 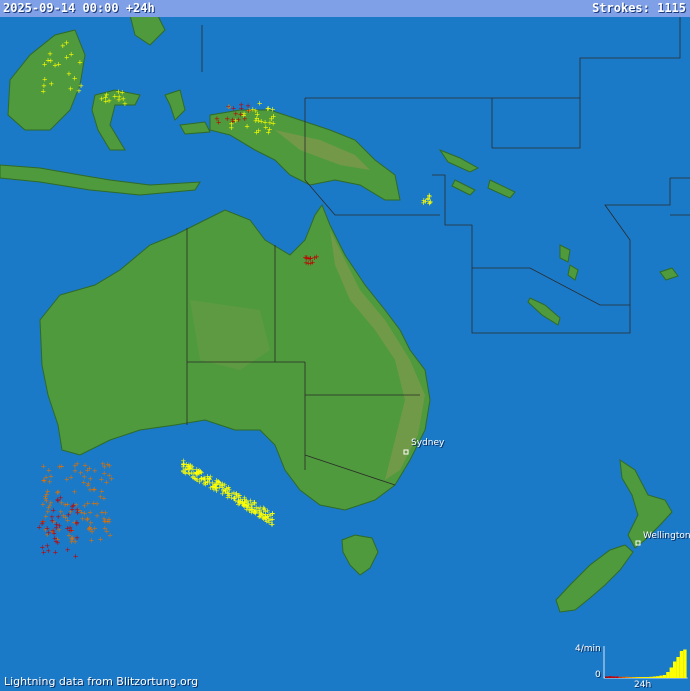 What do you see at coordinates (639, 8) in the screenshot?
I see `strokes-count-label: Strokes: 1115` at bounding box center [639, 8].